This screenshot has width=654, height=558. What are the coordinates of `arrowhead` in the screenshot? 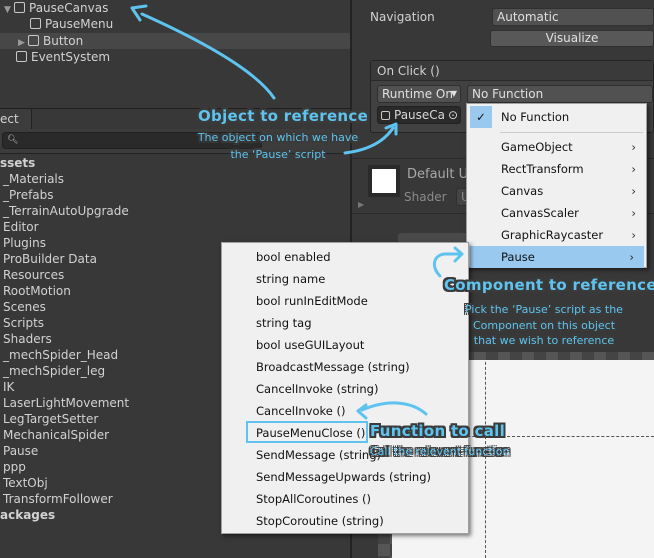 It's located at (139, 13).